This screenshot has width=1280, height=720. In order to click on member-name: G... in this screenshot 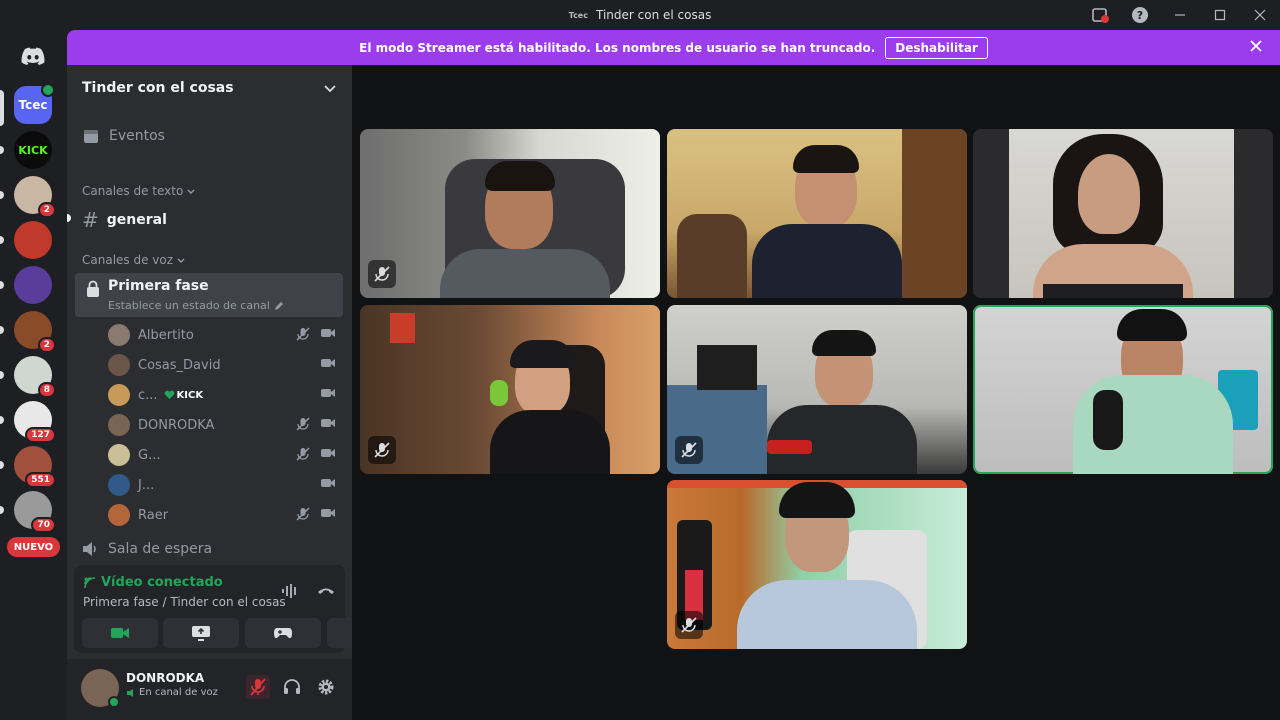, I will do `click(149, 455)`.